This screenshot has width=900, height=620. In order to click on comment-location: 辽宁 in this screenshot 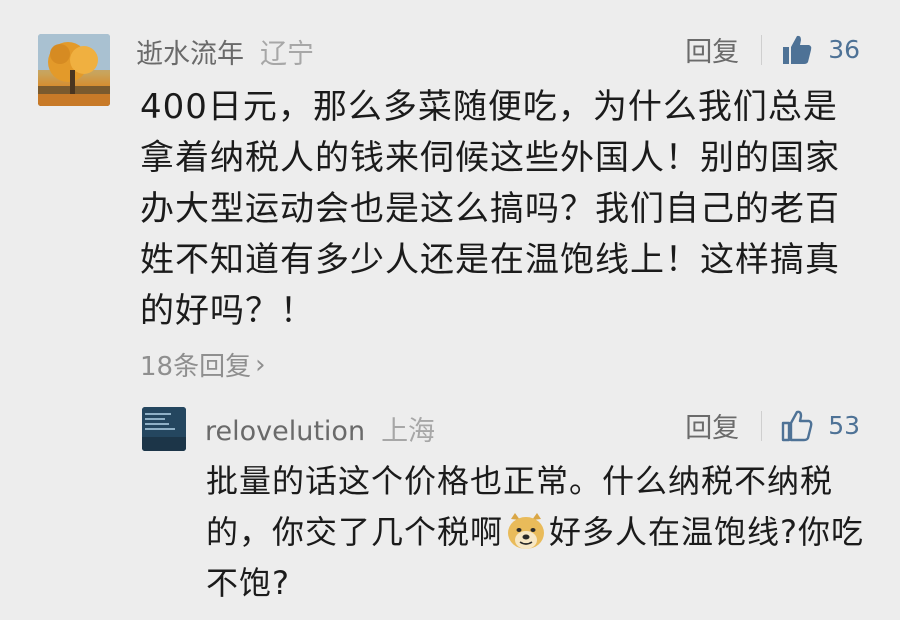, I will do `click(287, 54)`.